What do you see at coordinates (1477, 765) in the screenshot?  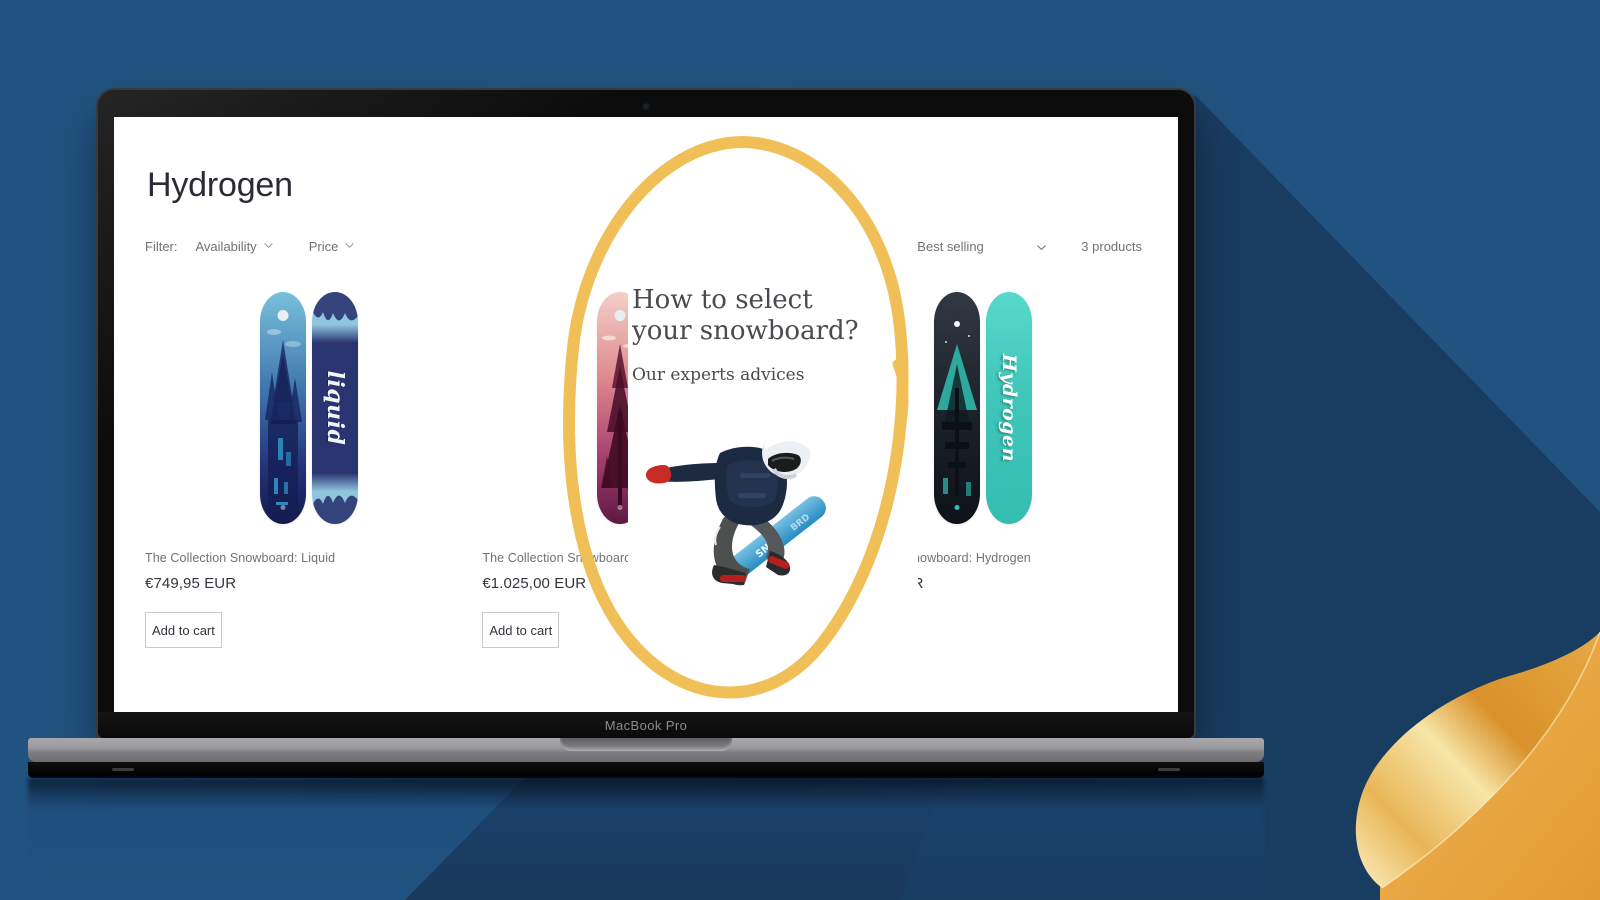 I see `page-curl-corner` at bounding box center [1477, 765].